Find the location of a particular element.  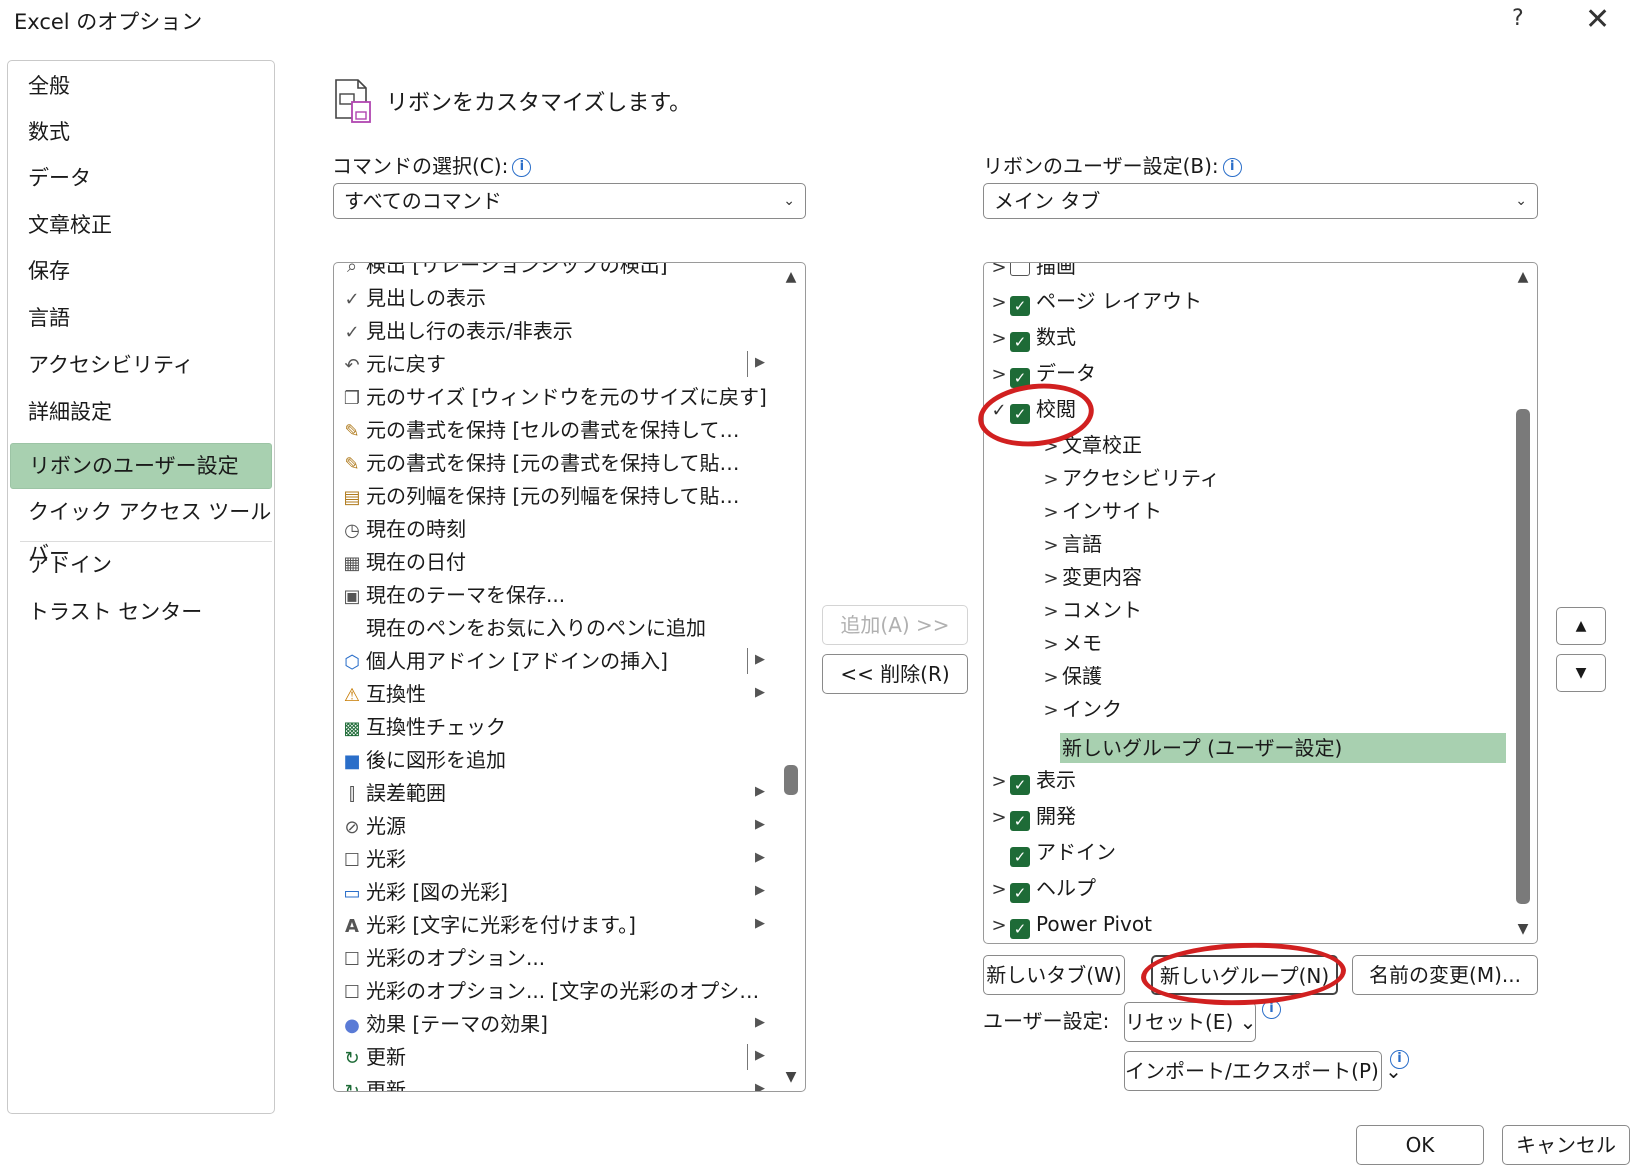

nav-item-formulas: 数式 is located at coordinates (141, 132).